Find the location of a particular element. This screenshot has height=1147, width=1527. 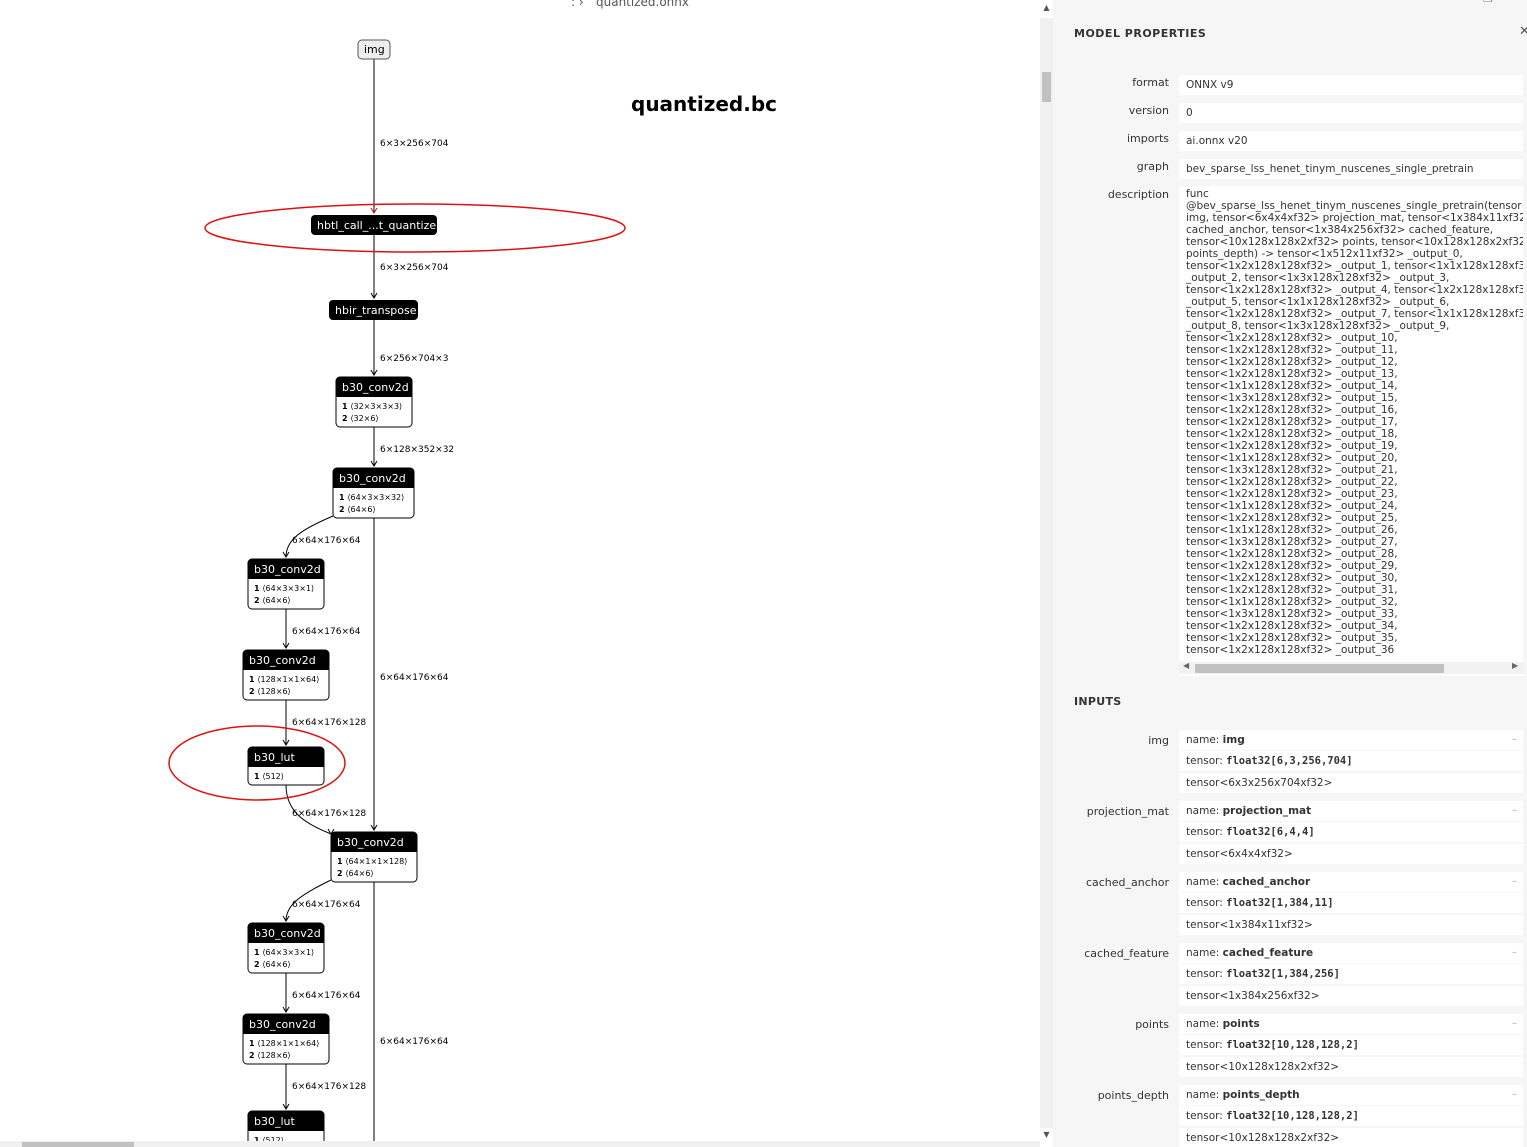

input-name-value: points is located at coordinates (1241, 1024).